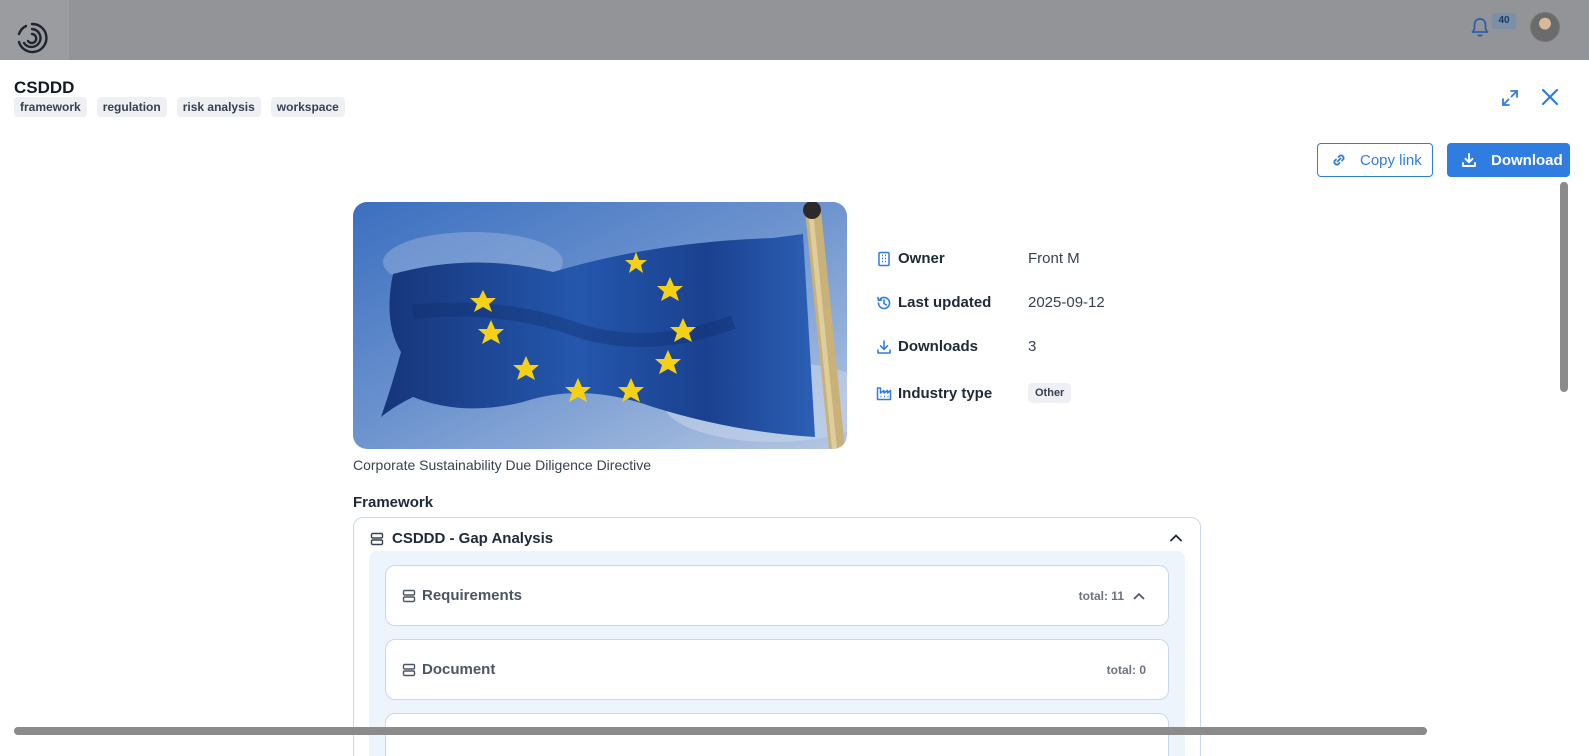 The height and width of the screenshot is (756, 1589). I want to click on meta-downloads-row: Downloads 3, so click(956, 346).